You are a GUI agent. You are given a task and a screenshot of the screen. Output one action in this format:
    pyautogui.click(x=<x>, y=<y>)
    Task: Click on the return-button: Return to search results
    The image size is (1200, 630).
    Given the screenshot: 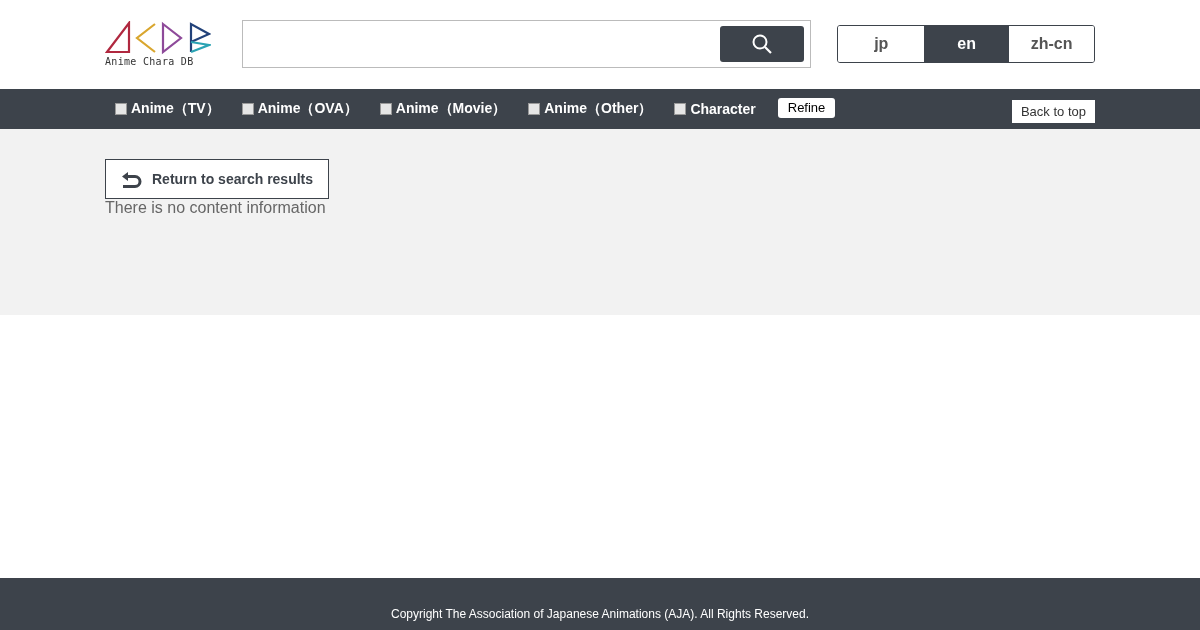 What is the action you would take?
    pyautogui.click(x=217, y=179)
    